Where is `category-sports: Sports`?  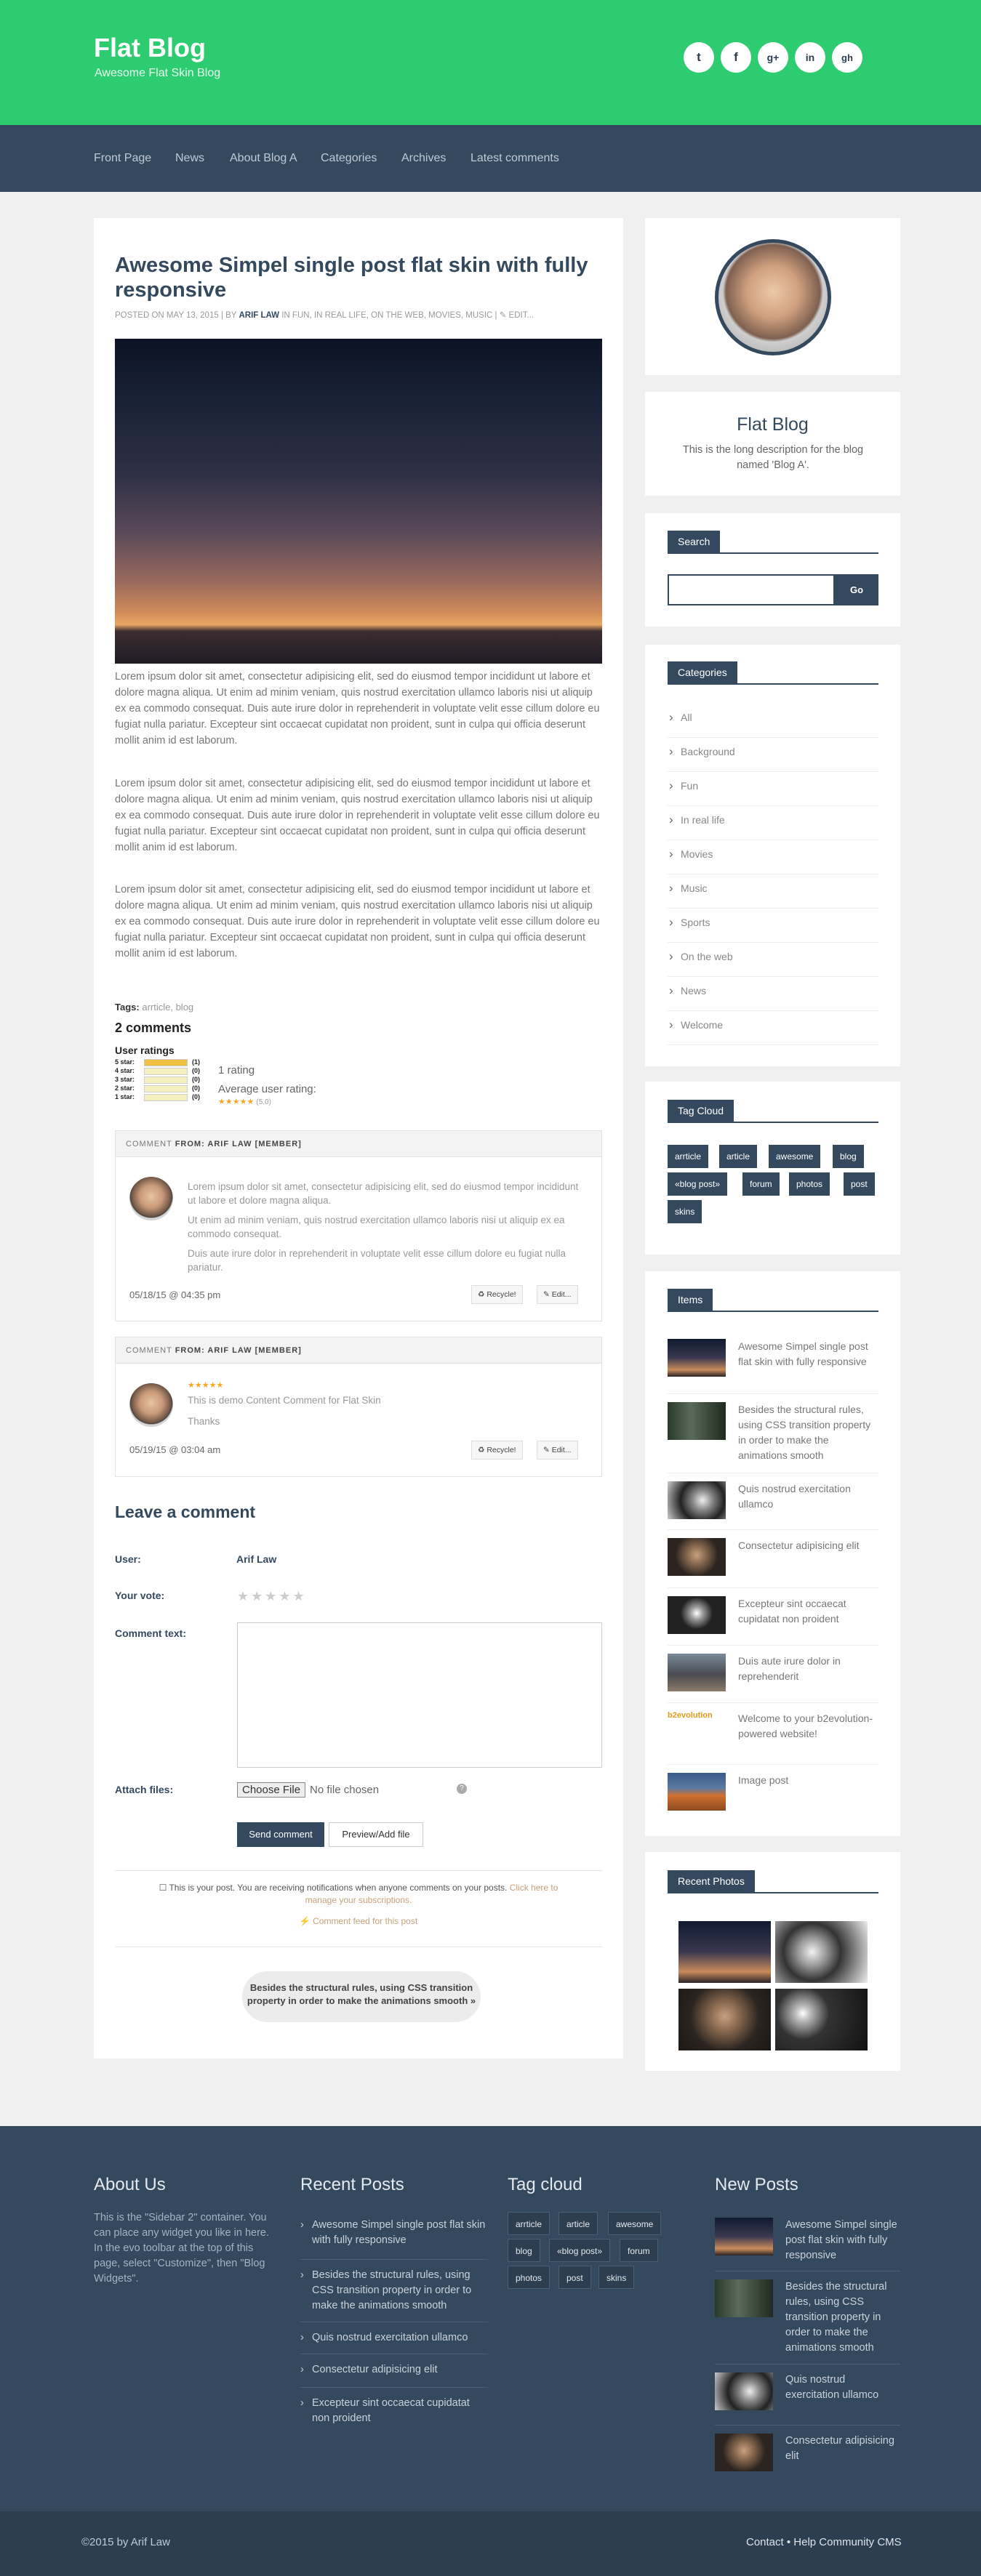
category-sports: Sports is located at coordinates (773, 926).